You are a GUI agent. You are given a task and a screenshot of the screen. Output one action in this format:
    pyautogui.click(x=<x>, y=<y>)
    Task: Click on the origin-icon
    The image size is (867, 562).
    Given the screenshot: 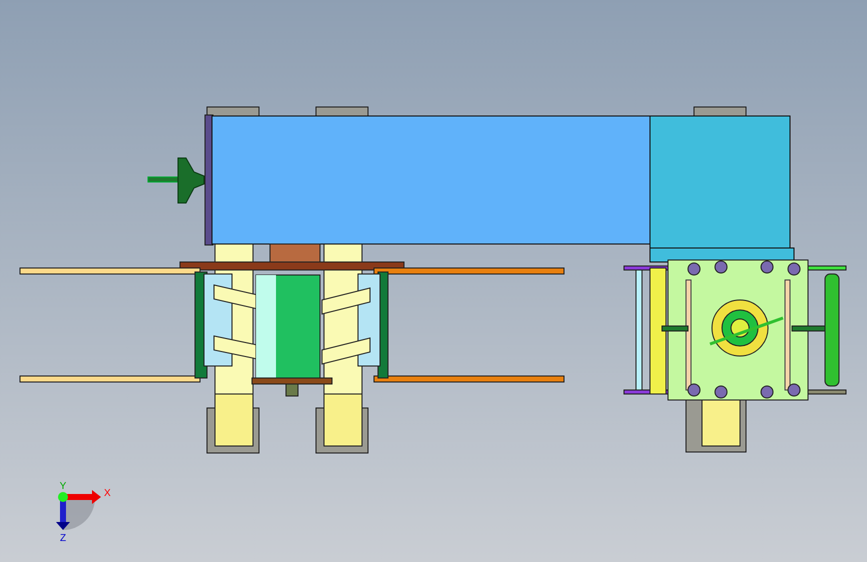 What is the action you would take?
    pyautogui.click(x=63, y=497)
    